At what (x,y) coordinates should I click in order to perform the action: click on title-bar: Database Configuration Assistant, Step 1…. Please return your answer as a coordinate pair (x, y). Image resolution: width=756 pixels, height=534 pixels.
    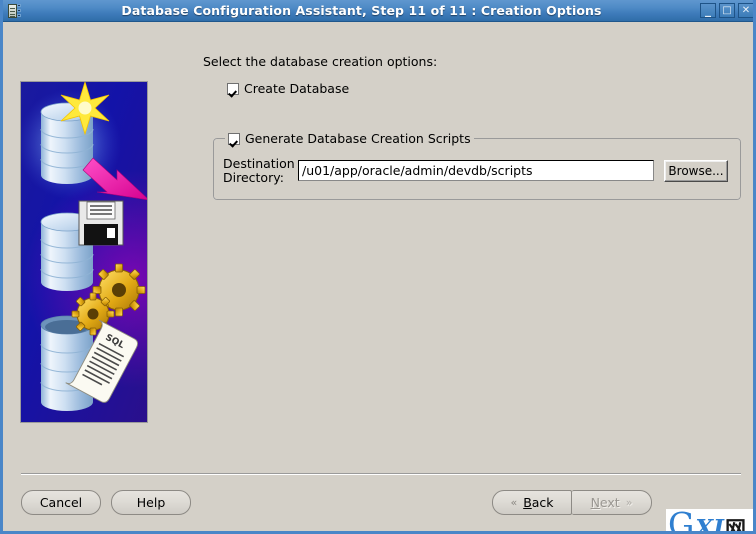
    Looking at the image, I should click on (378, 11).